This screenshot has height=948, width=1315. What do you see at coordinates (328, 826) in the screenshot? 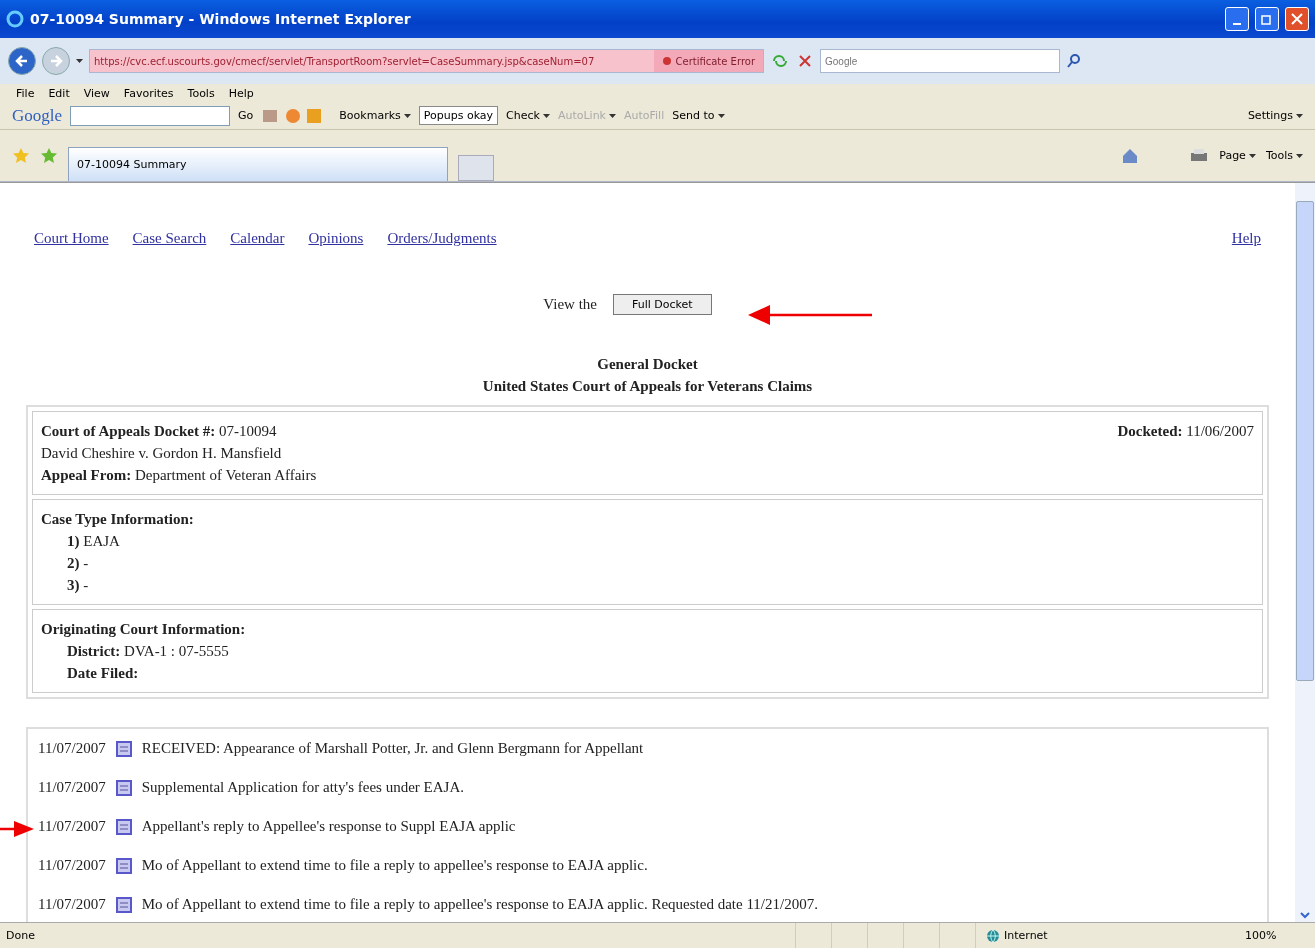
I see `entry-text: Appellant's reply to Appellee's response to Suppl EAJA applic` at bounding box center [328, 826].